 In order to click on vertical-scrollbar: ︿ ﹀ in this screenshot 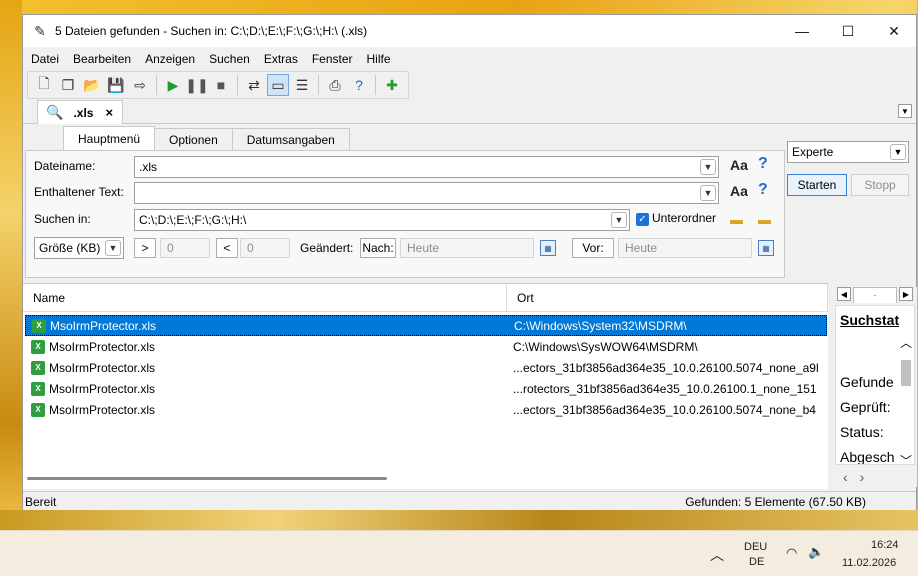, I will do `click(906, 399)`.